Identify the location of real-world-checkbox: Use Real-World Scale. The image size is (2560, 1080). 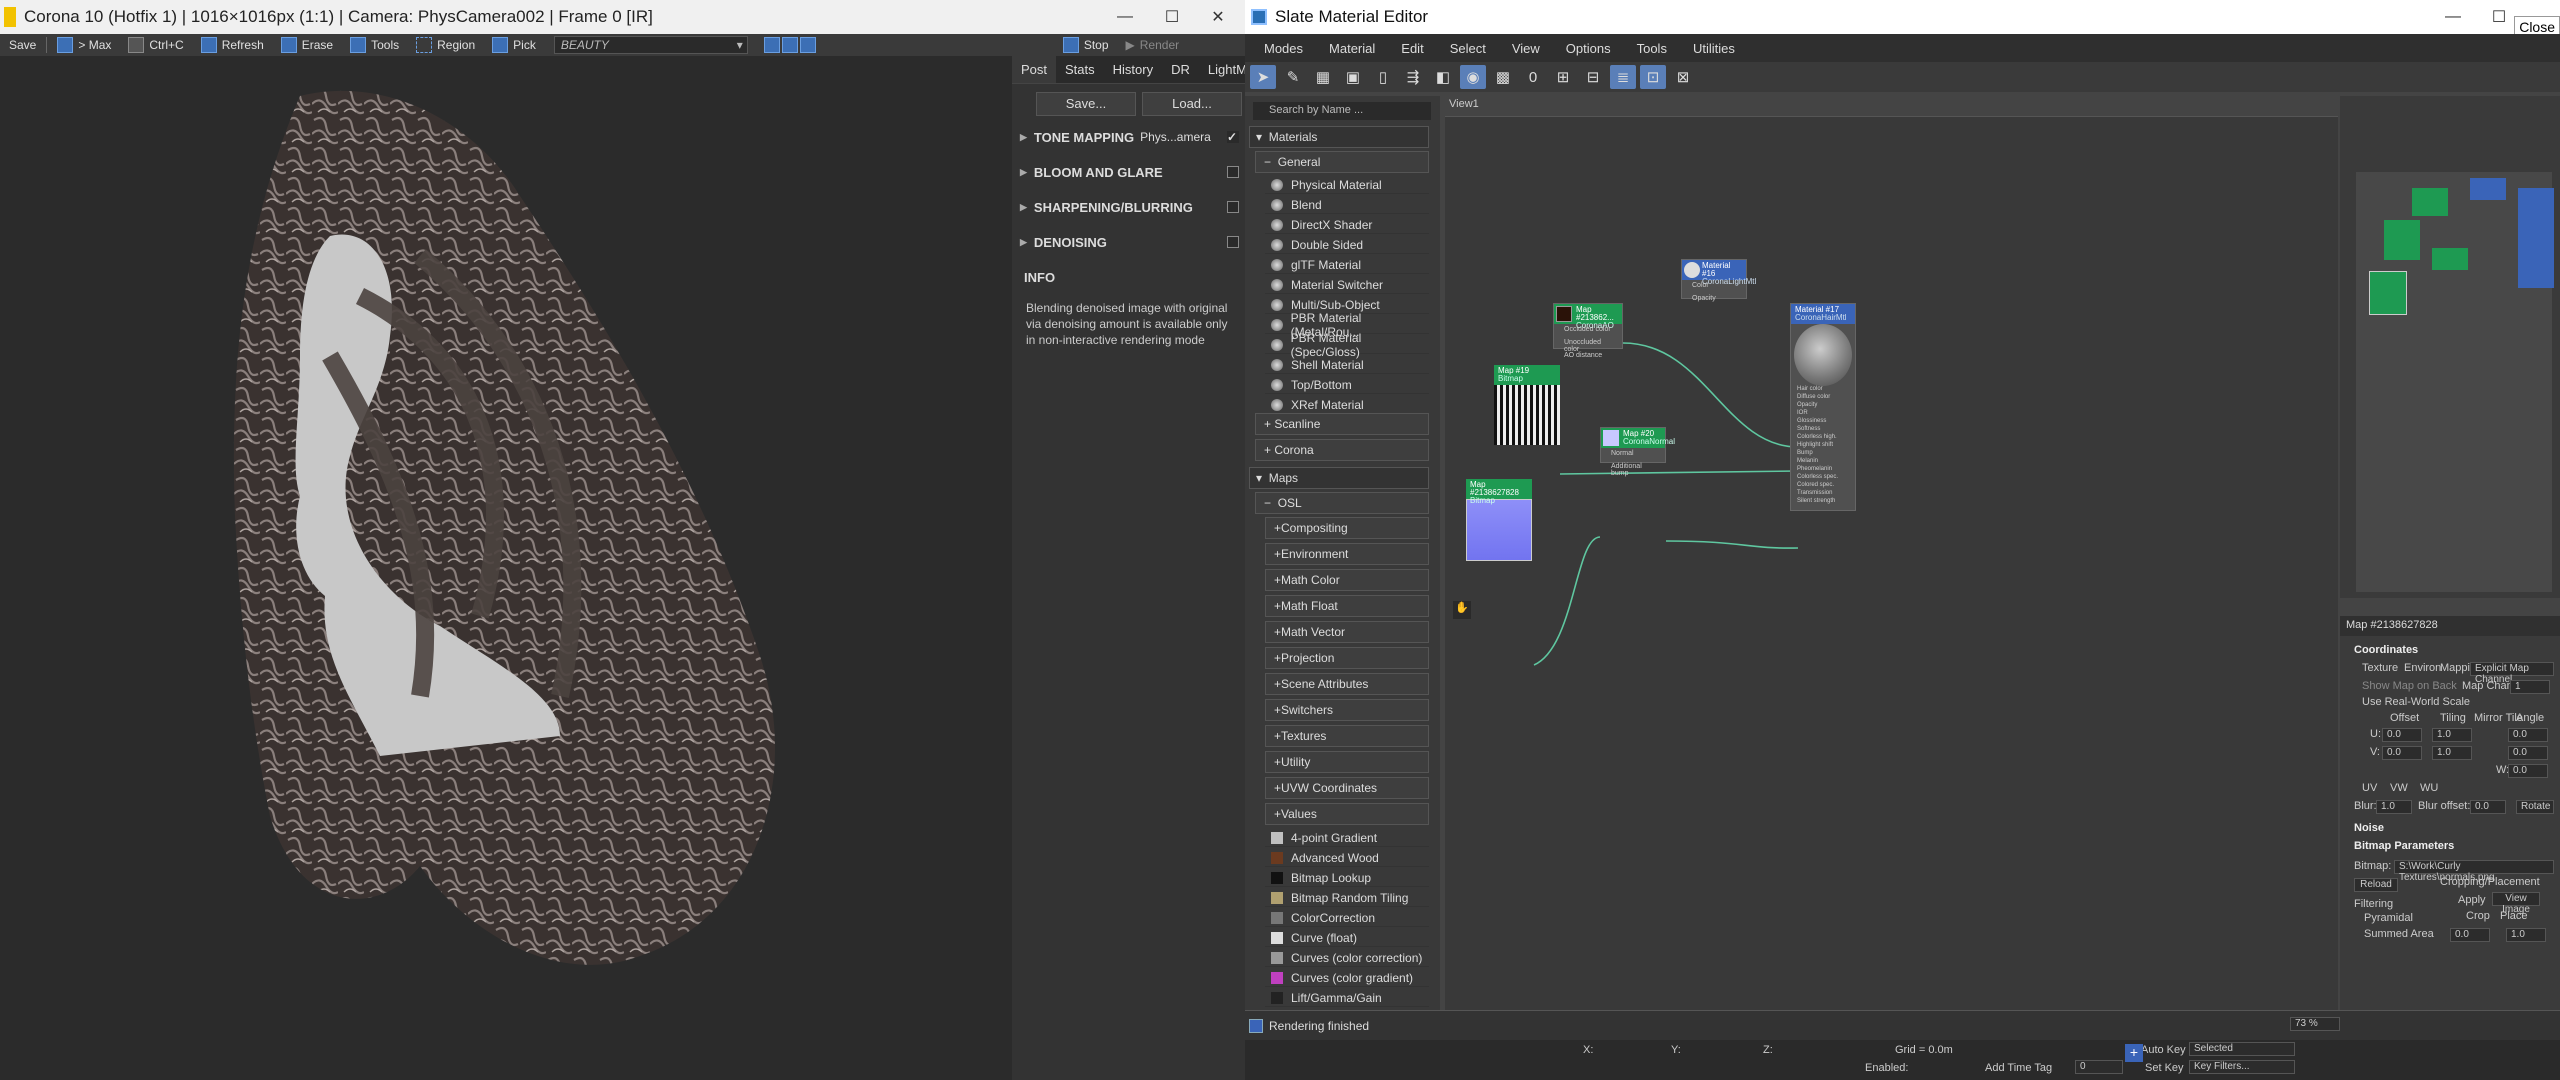
(2416, 702).